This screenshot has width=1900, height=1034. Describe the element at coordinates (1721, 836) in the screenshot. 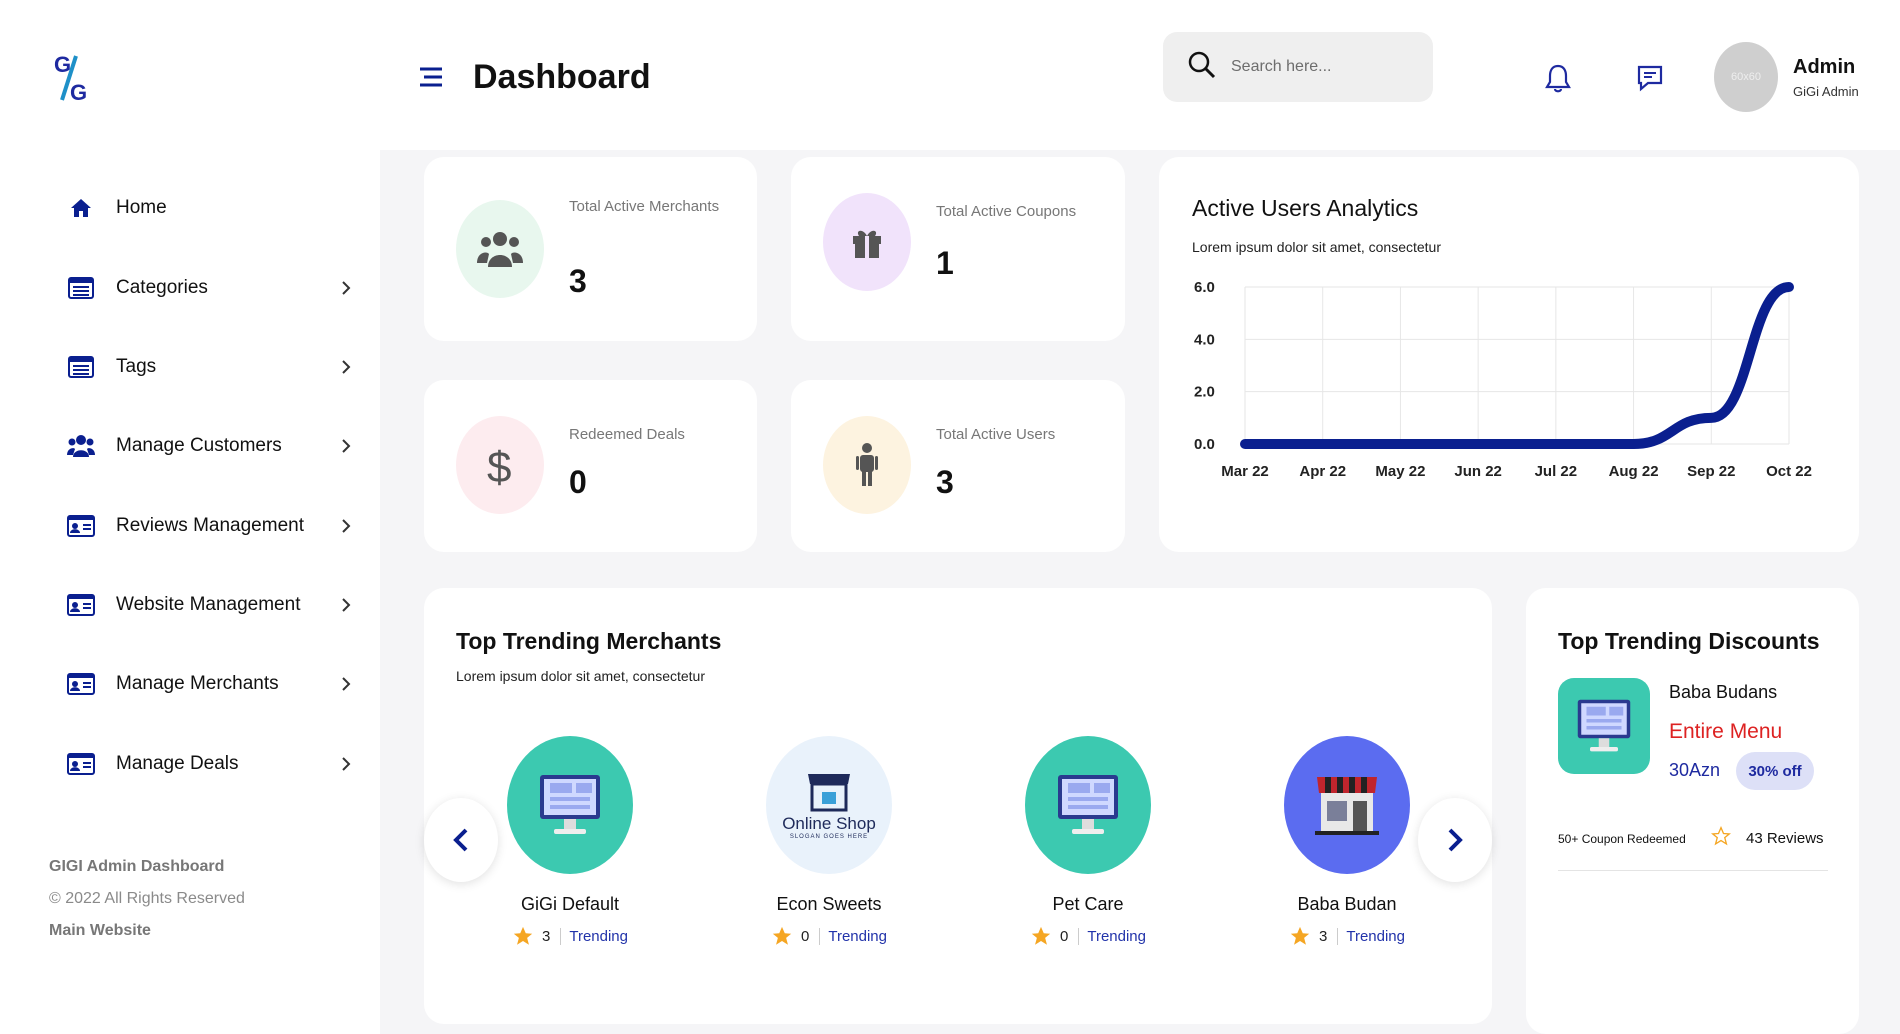

I see `star-outline-icon` at that location.